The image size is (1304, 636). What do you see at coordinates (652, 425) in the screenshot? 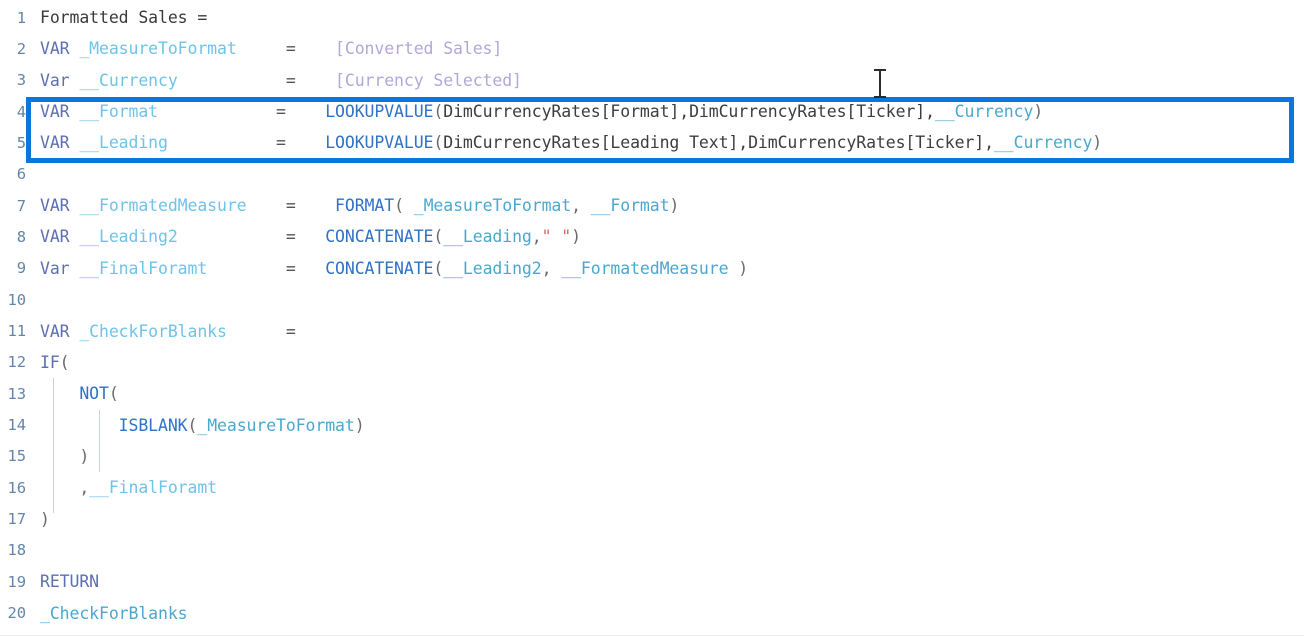
I see `code-line-14: 14 ISBLANK(_MeasureToFormat)` at bounding box center [652, 425].